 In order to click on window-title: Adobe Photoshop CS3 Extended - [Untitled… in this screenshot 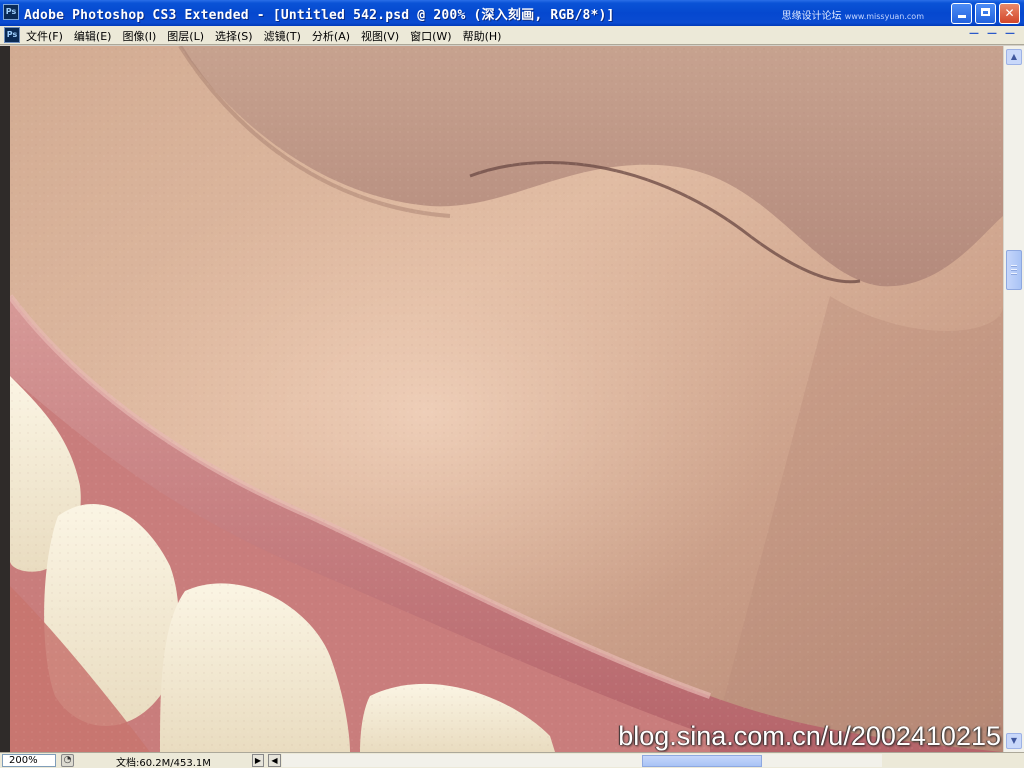, I will do `click(319, 15)`.